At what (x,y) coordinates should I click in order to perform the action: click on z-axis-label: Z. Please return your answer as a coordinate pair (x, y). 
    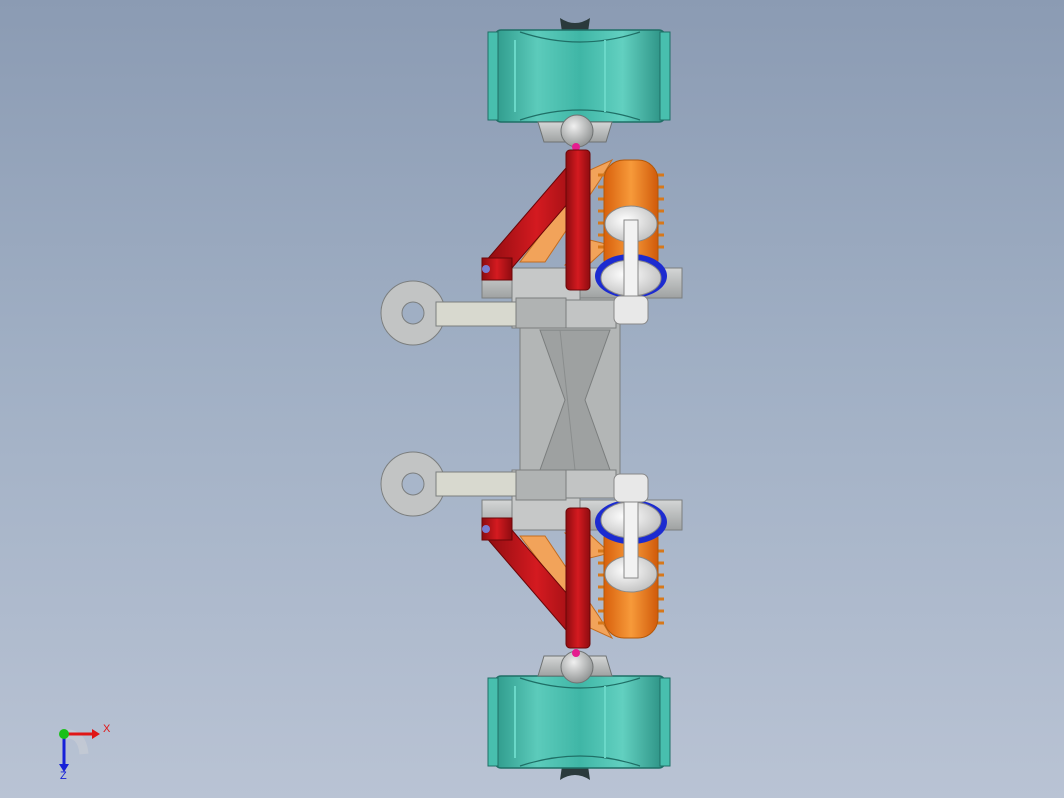
    Looking at the image, I should click on (63, 775).